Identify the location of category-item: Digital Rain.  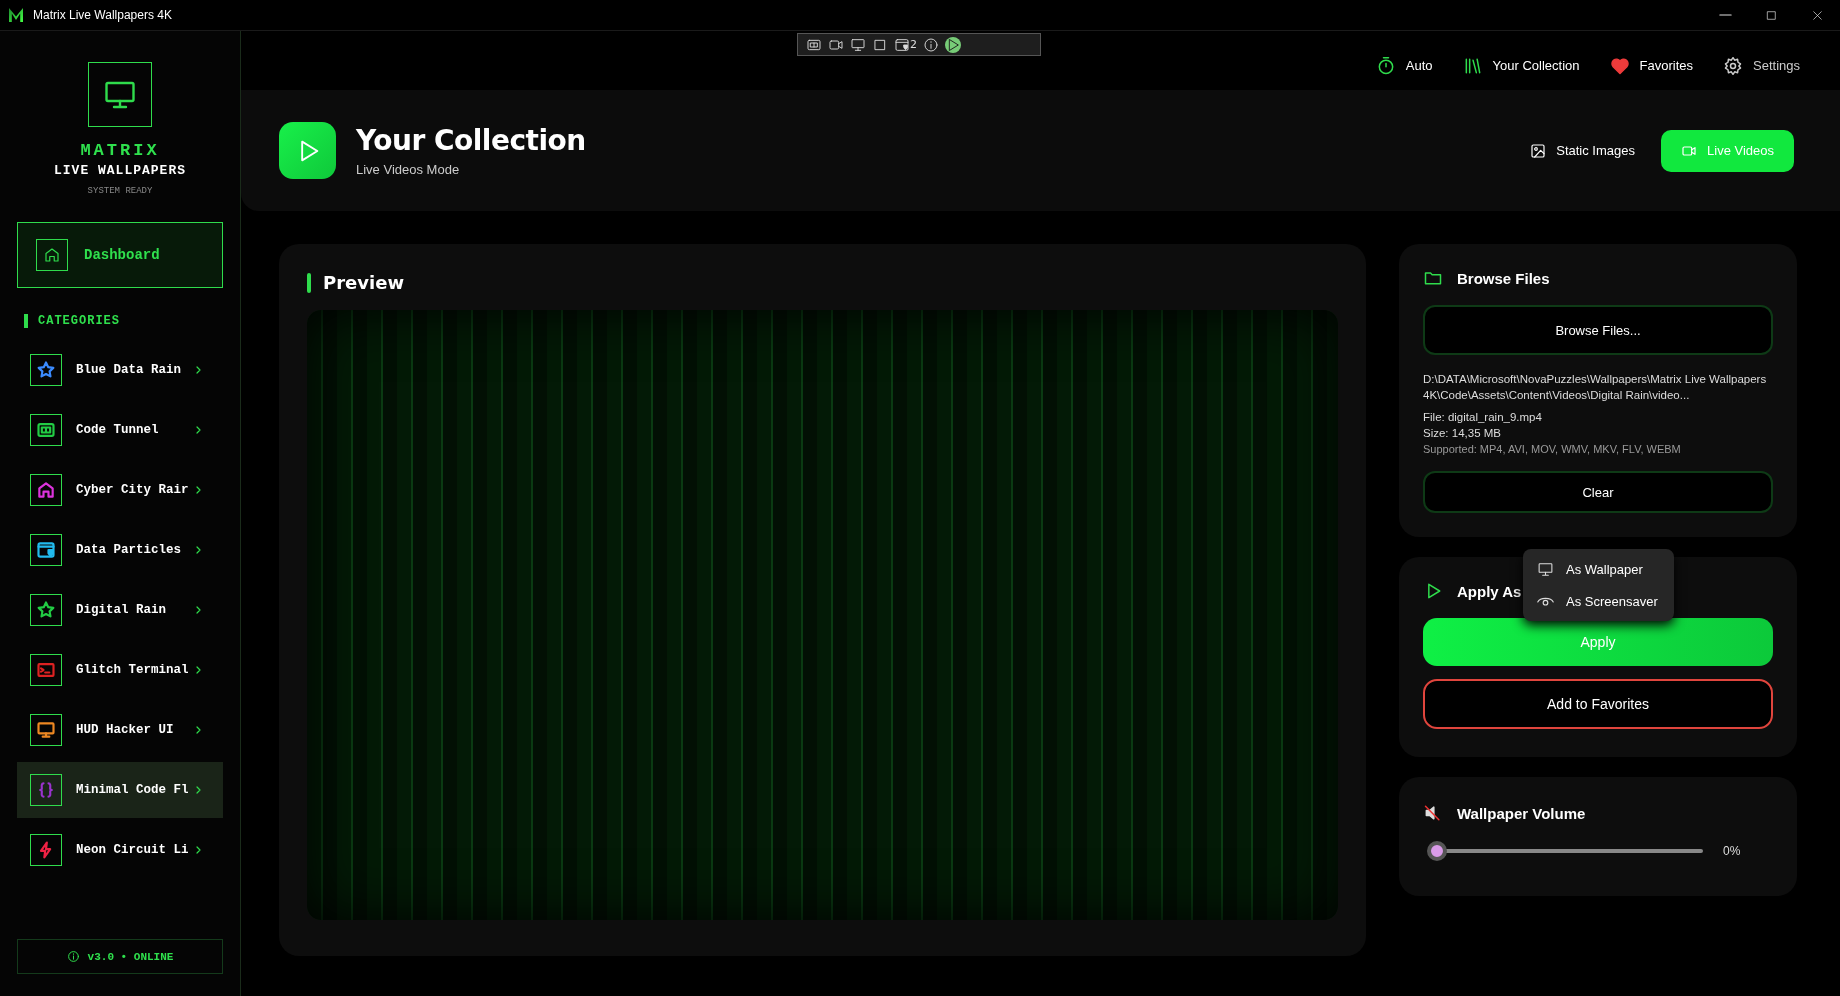
(120, 610).